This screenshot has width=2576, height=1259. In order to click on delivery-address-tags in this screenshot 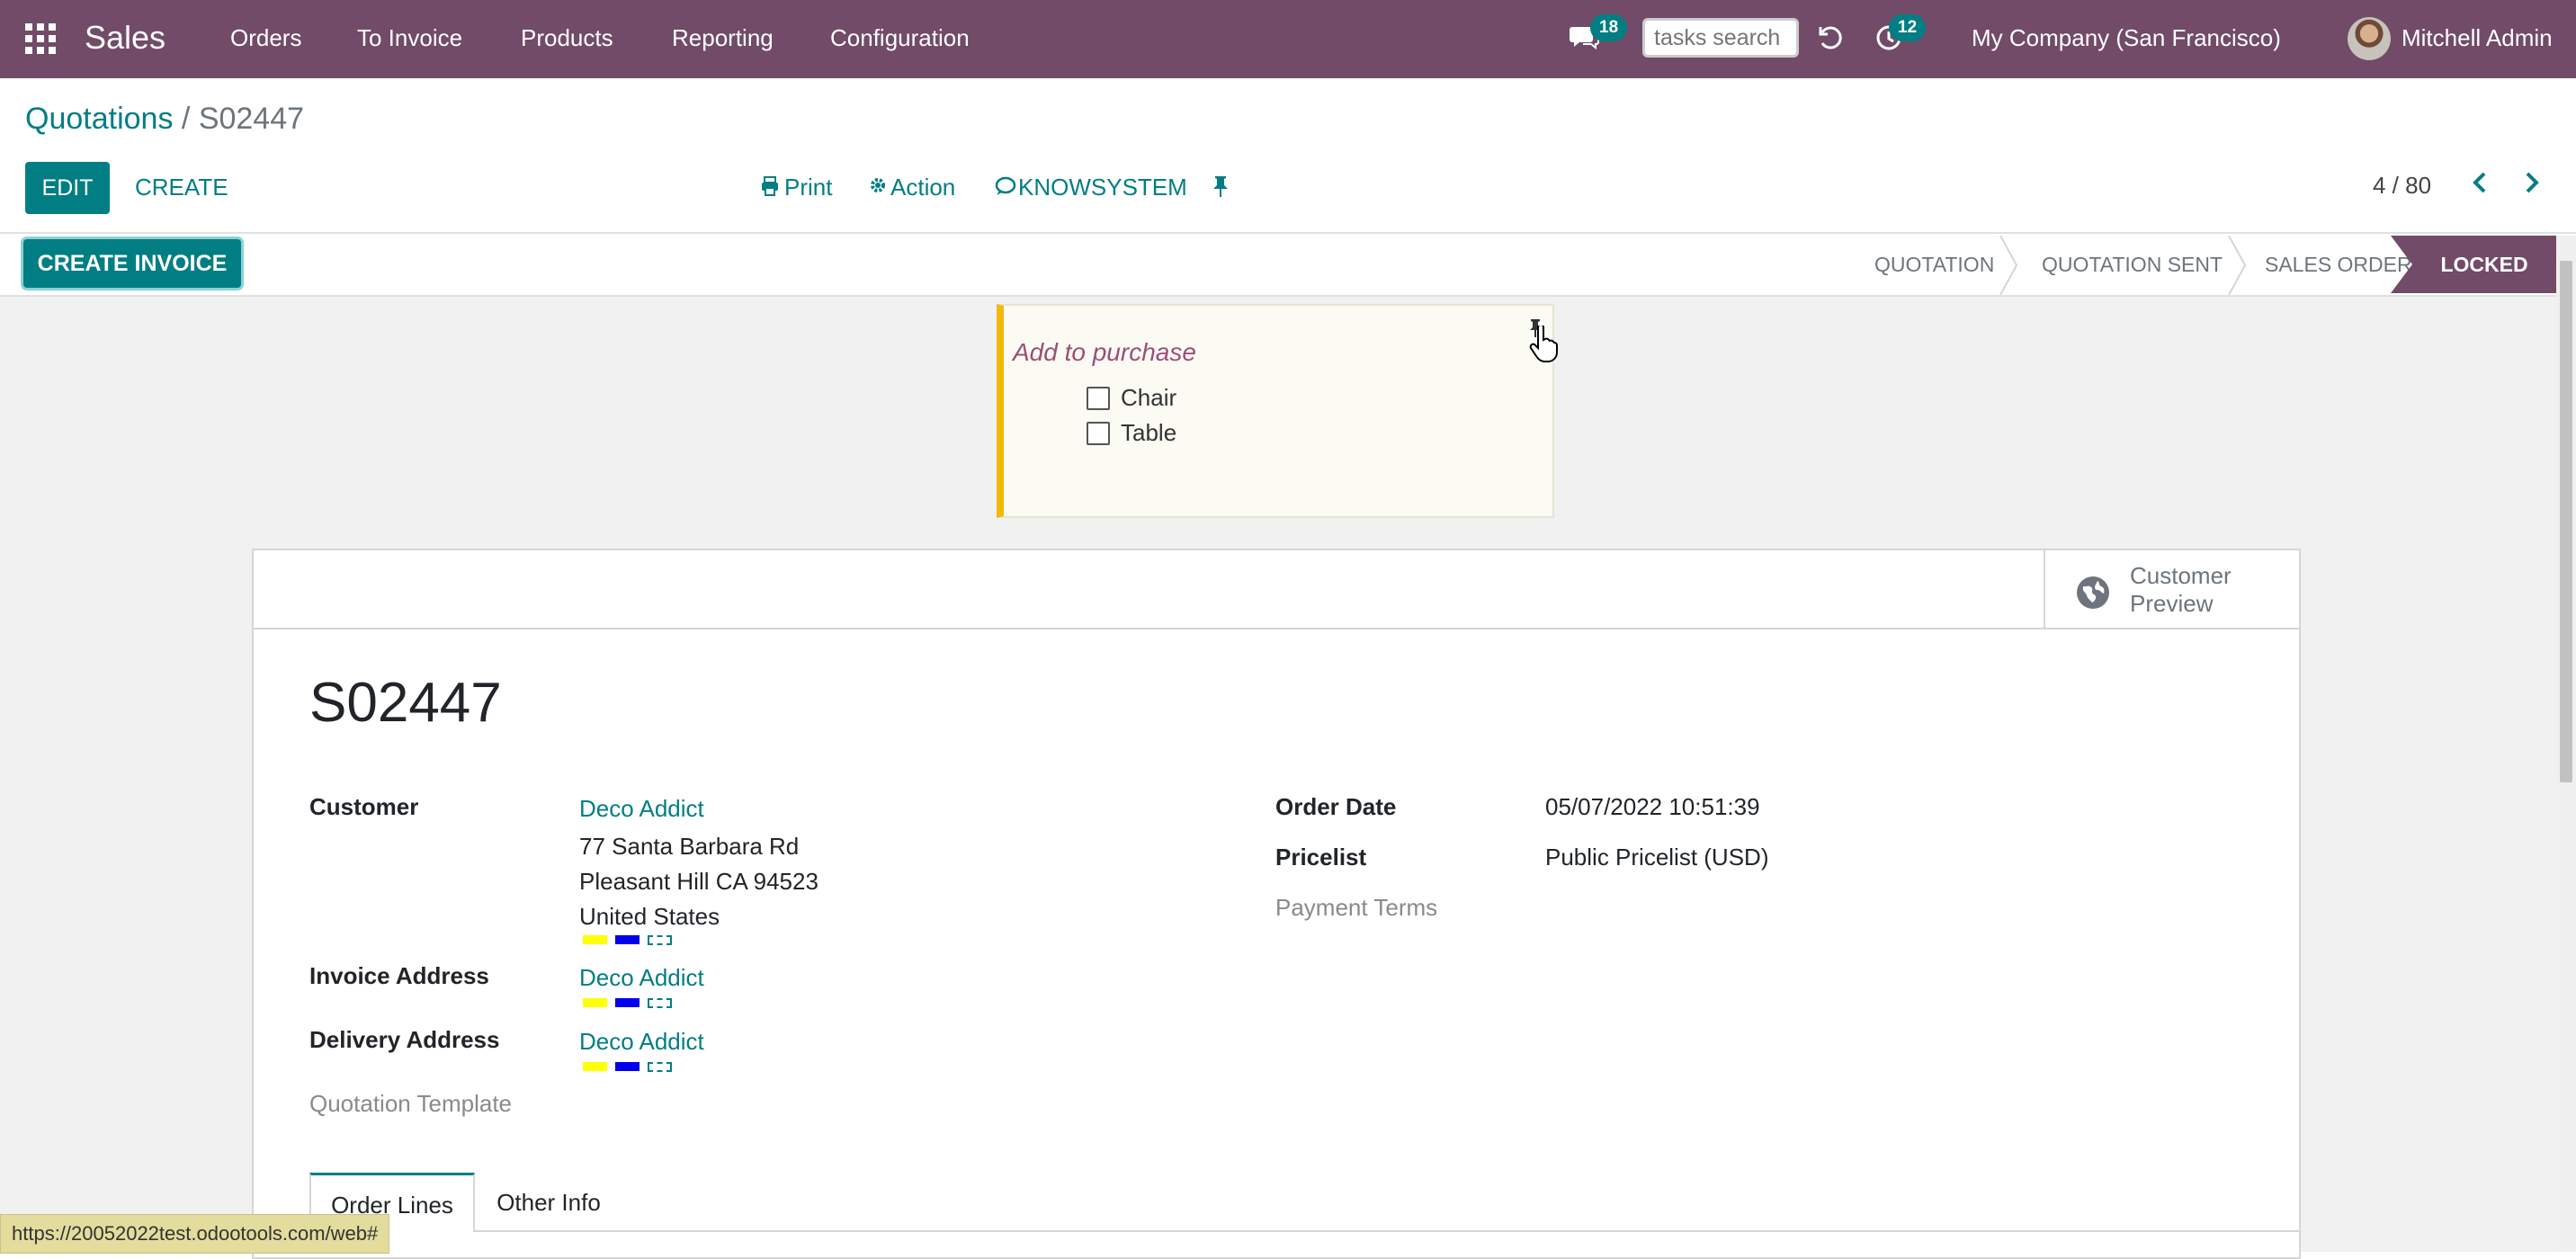, I will do `click(631, 1067)`.